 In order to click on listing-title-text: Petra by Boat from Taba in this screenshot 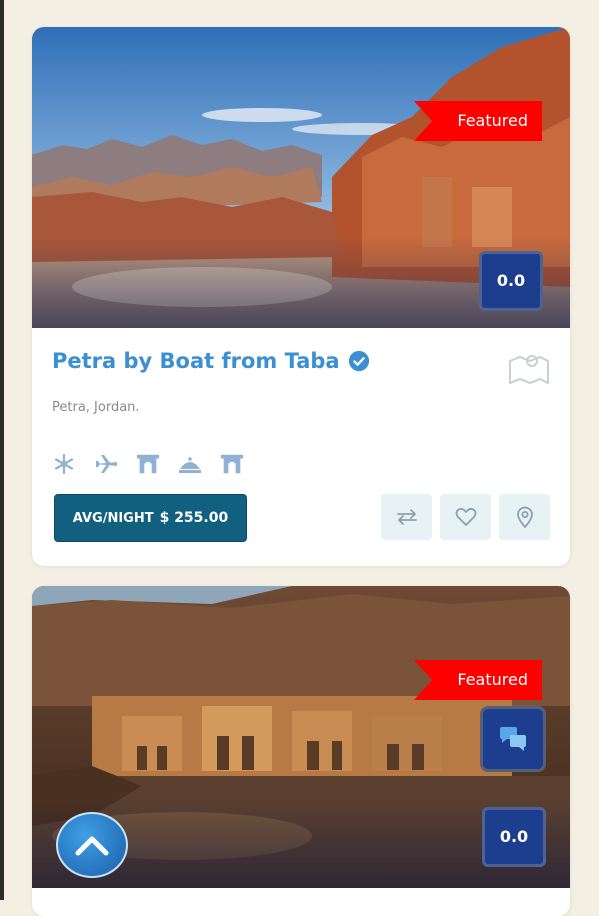, I will do `click(196, 361)`.